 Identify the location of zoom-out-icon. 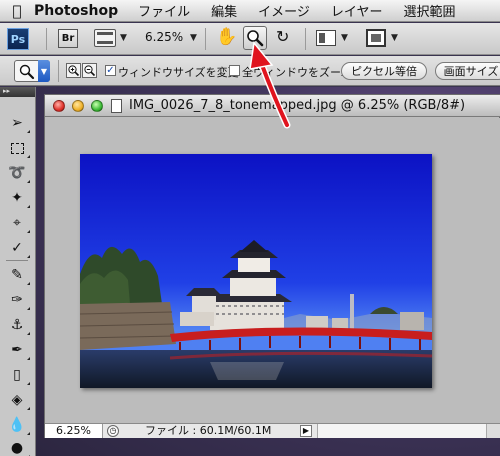
(90, 71).